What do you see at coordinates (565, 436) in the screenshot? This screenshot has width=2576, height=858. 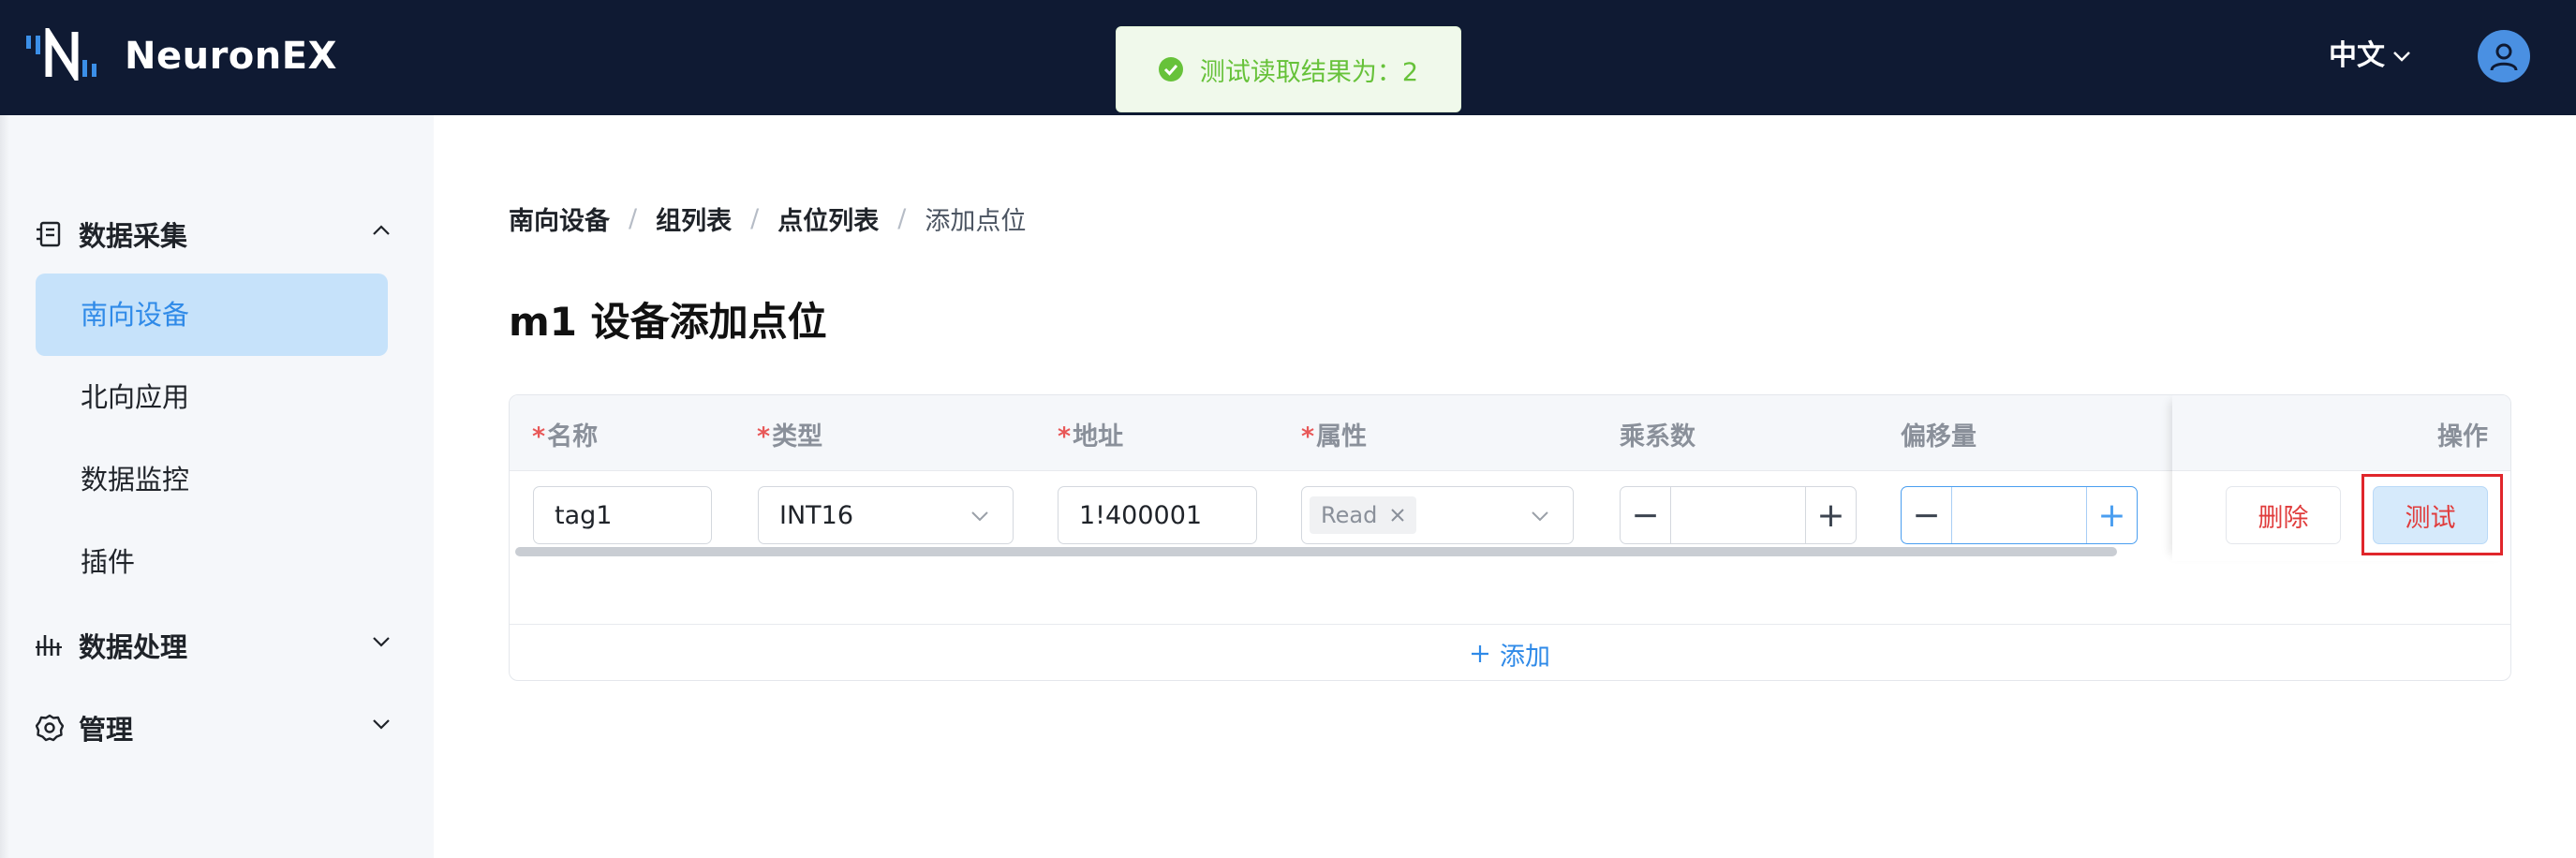 I see `column-header-name: *名称` at bounding box center [565, 436].